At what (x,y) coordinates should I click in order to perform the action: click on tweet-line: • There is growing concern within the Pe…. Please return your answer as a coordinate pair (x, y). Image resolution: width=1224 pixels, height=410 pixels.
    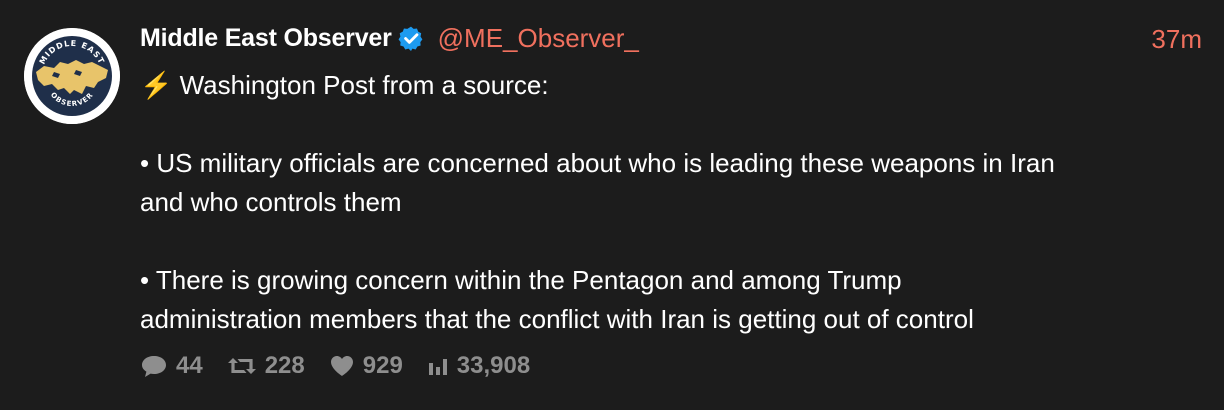
    Looking at the image, I should click on (521, 280).